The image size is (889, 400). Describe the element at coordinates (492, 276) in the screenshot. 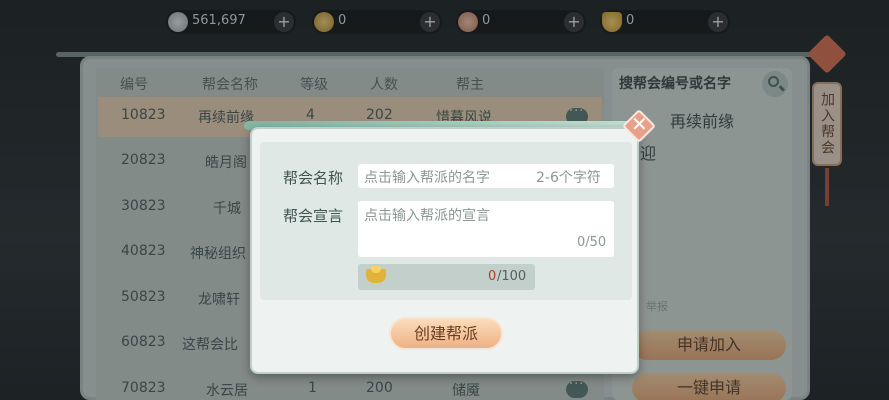

I see `cost-have: 0` at that location.